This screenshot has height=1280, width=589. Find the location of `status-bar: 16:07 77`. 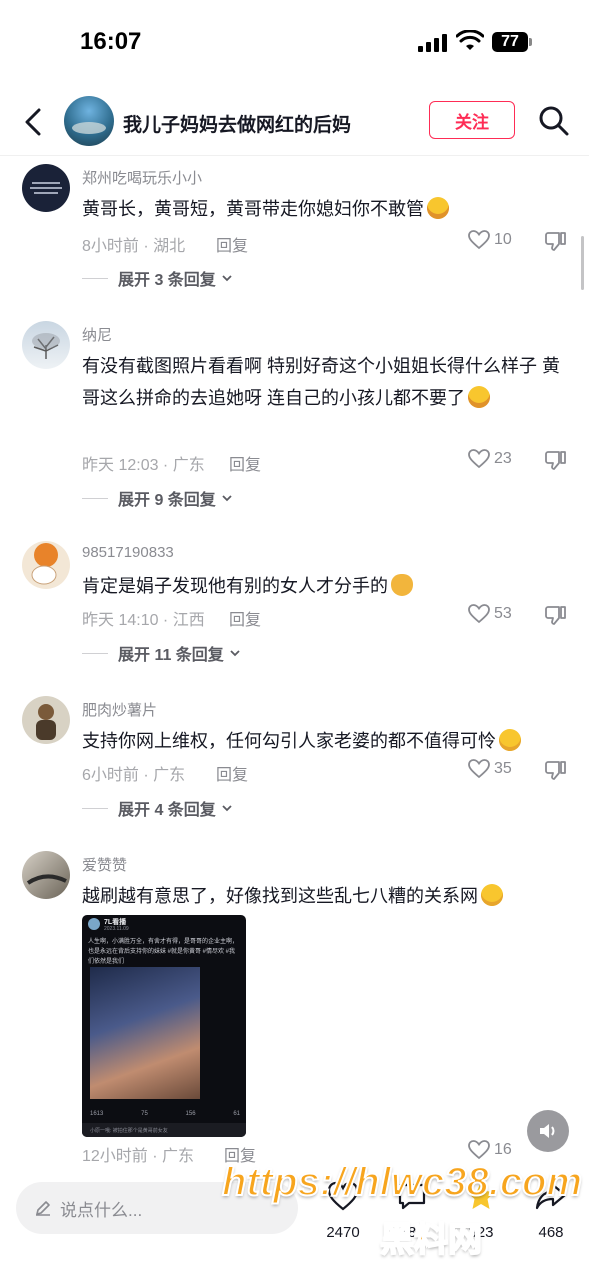

status-bar: 16:07 77 is located at coordinates (294, 44).